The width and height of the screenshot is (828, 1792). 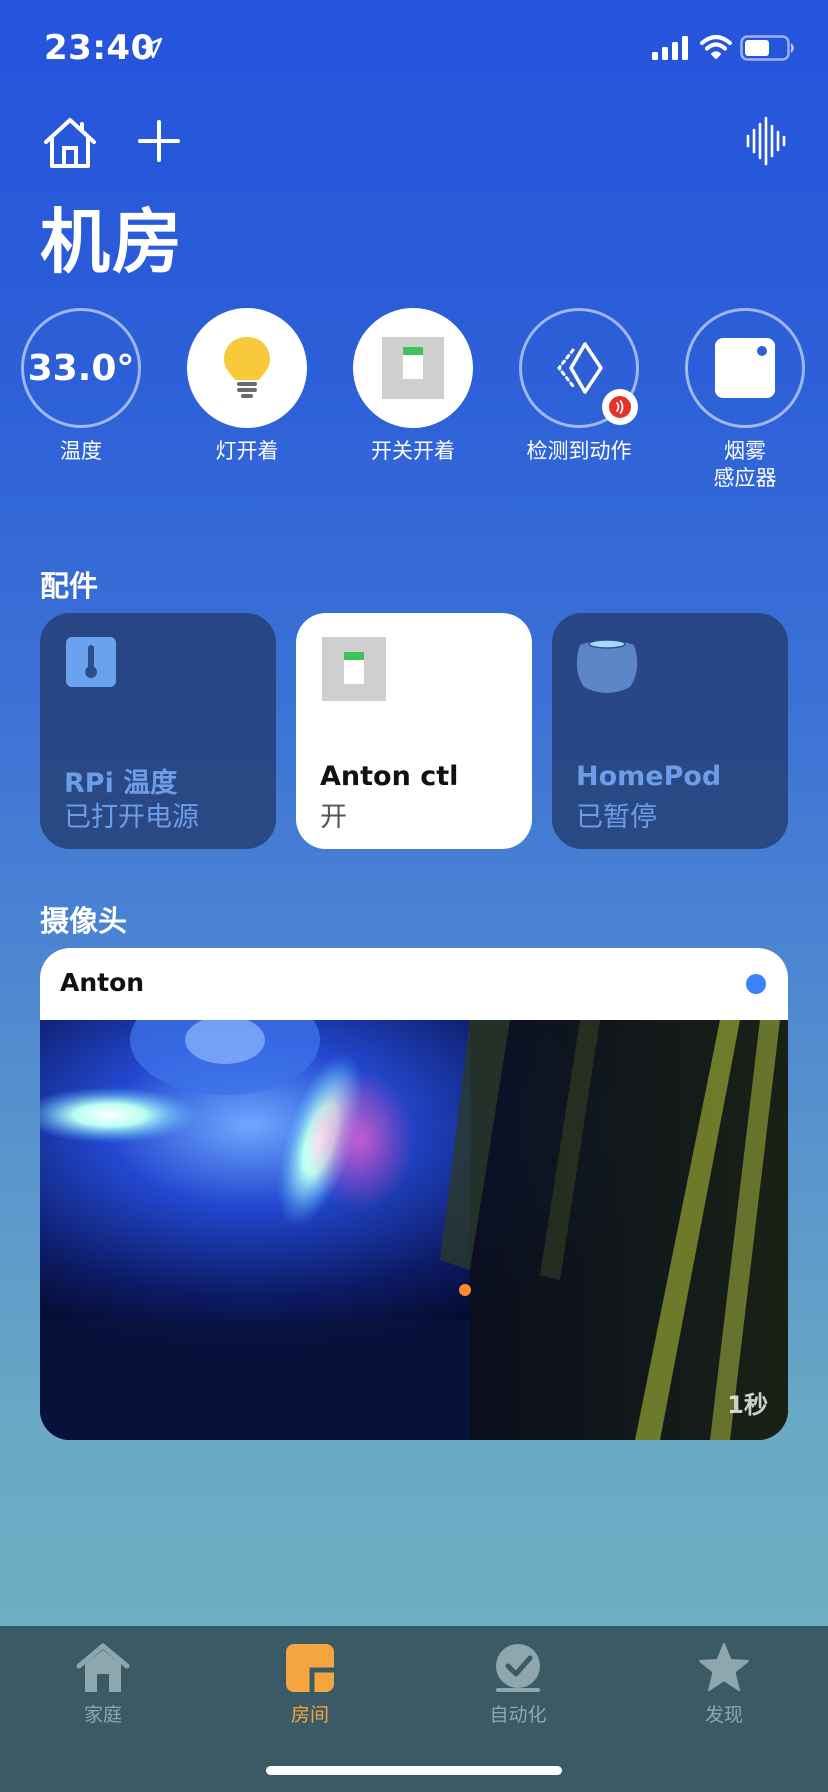 I want to click on motion-circle, so click(x=579, y=368).